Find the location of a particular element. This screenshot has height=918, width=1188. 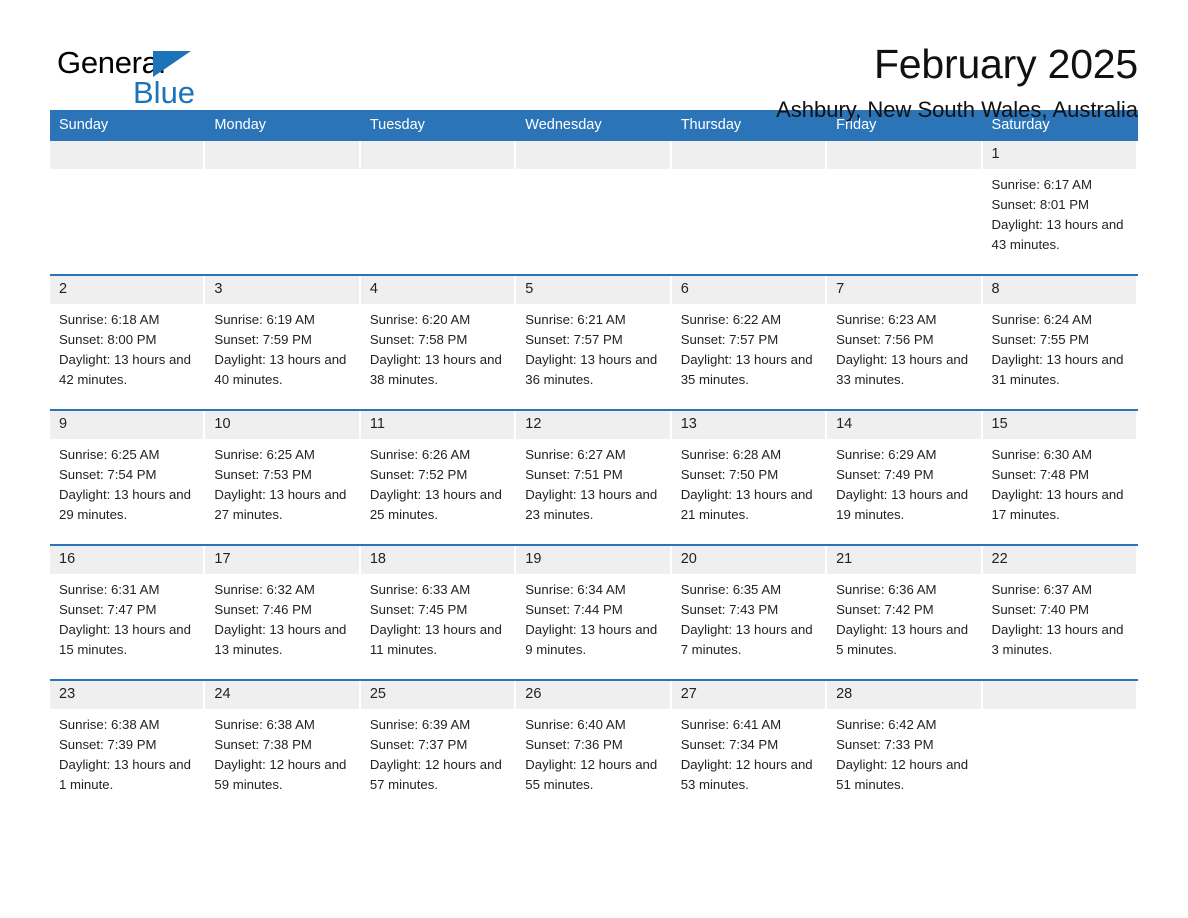

daylight-text: Daylight: 13 hours and 29 minutes. is located at coordinates (125, 504).